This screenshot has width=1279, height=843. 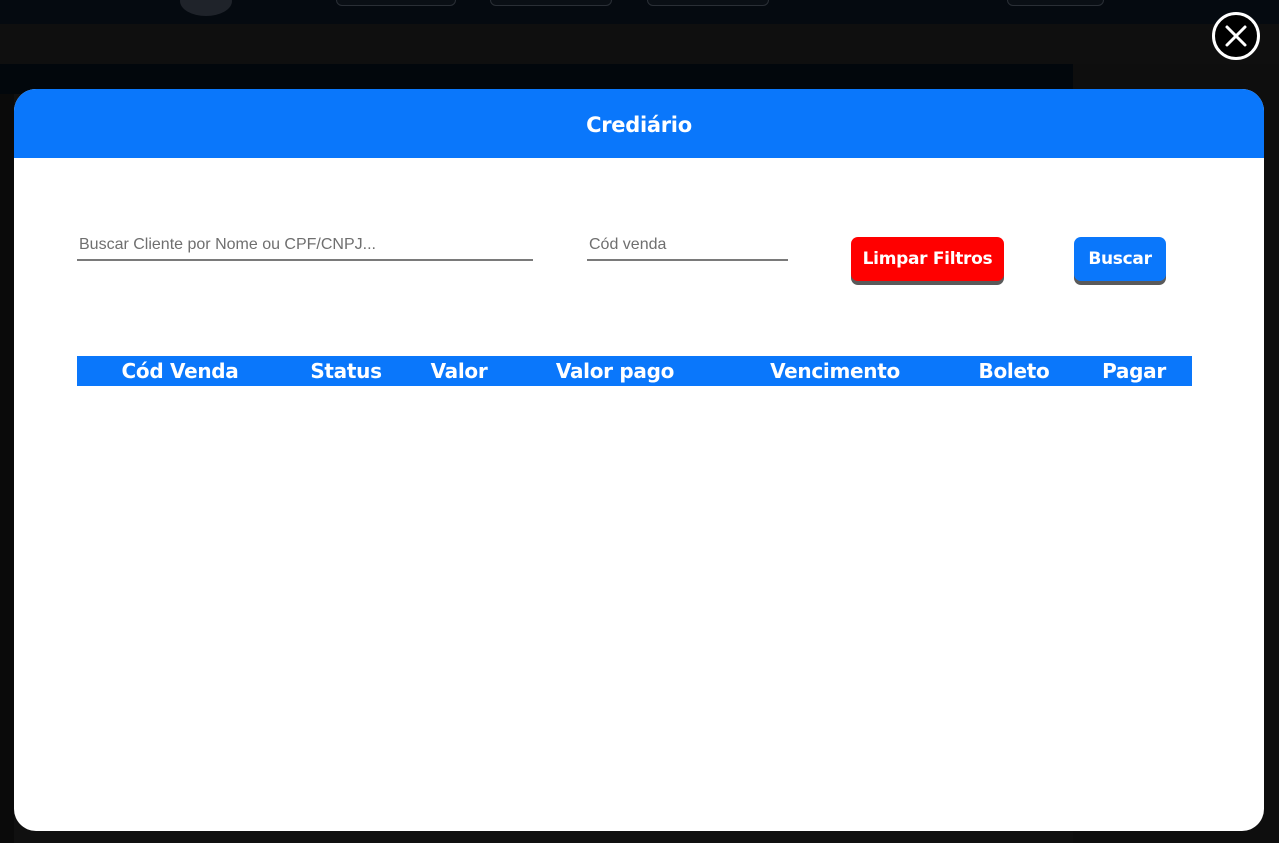 What do you see at coordinates (459, 371) in the screenshot?
I see `column-header-value: Valor` at bounding box center [459, 371].